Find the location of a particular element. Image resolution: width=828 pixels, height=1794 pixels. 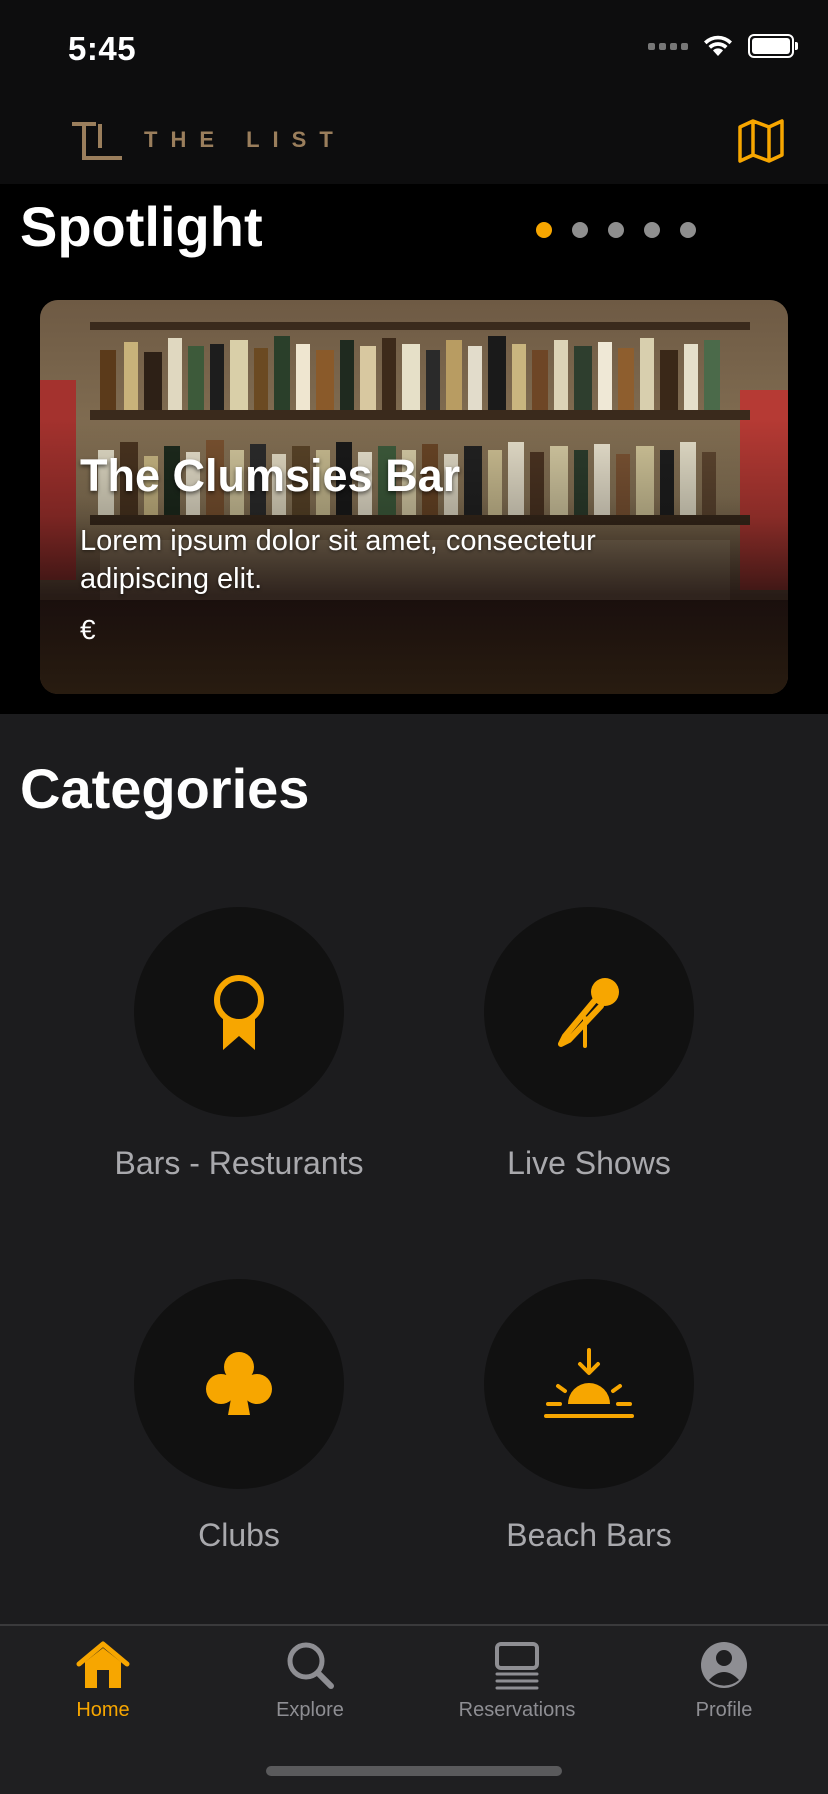

club-suit-icon is located at coordinates (239, 1383).